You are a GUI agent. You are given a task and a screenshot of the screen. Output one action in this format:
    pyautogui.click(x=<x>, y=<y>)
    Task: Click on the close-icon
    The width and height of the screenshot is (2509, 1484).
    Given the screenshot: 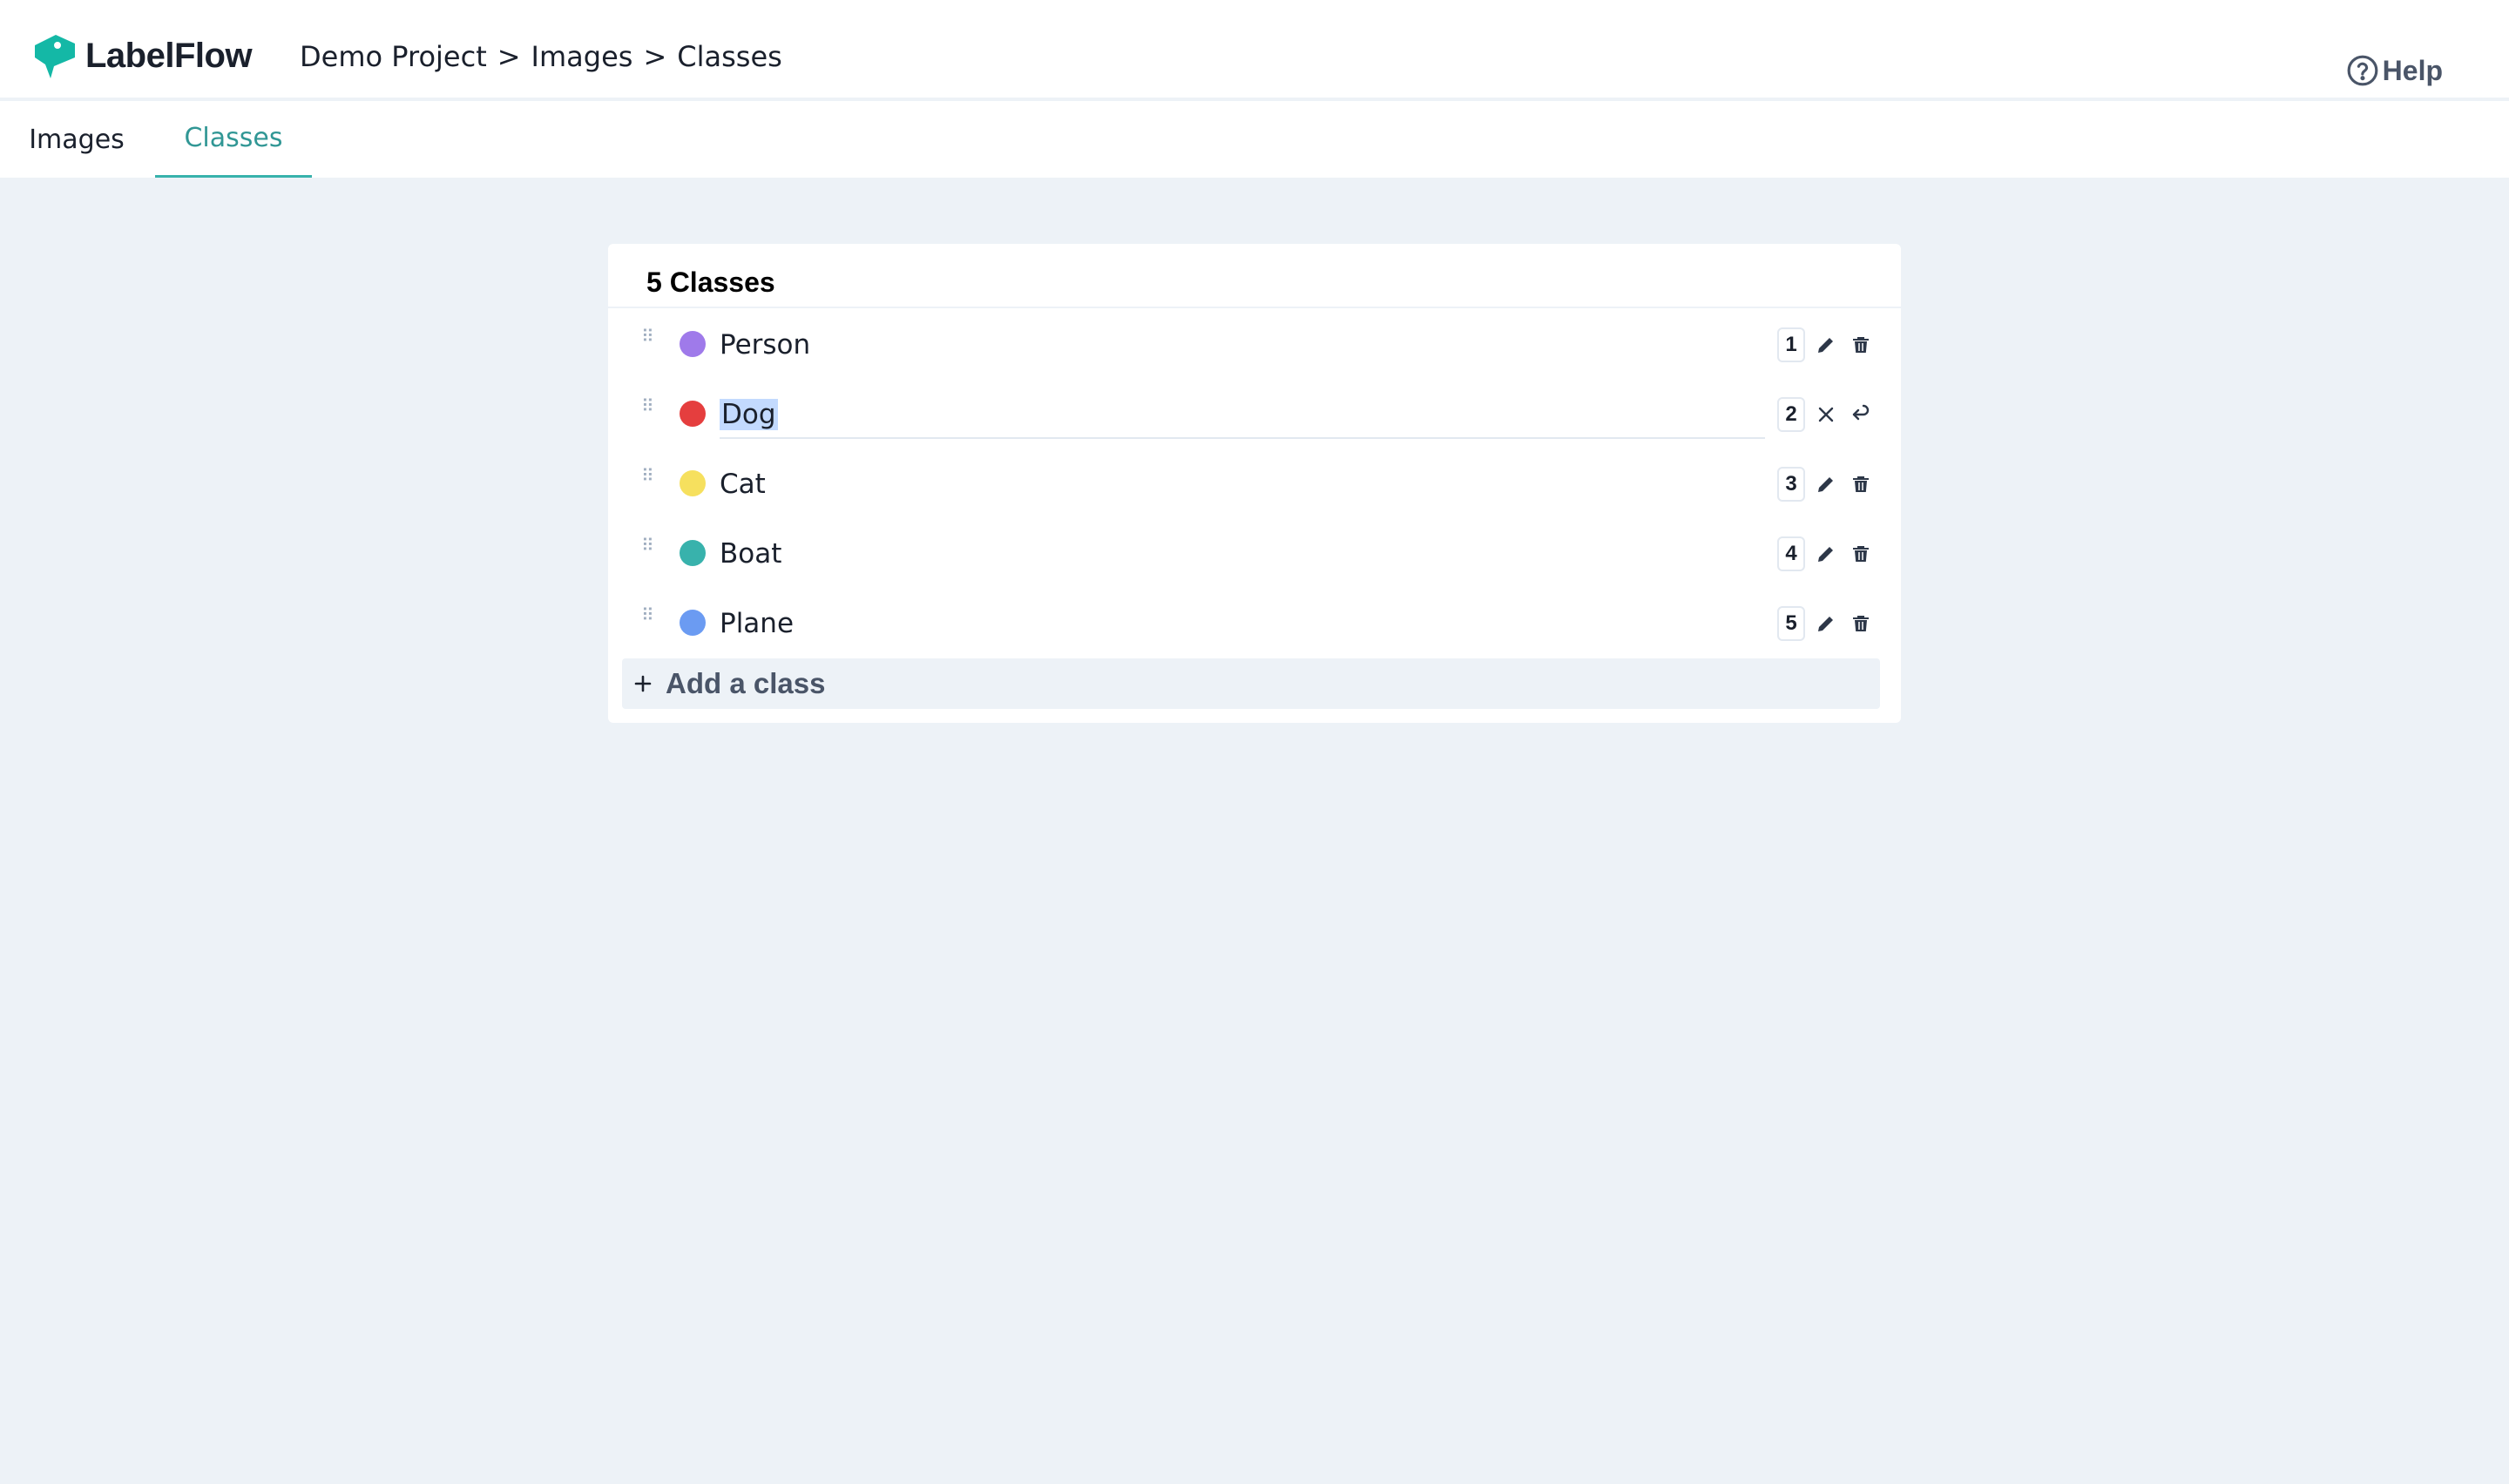 What is the action you would take?
    pyautogui.click(x=1826, y=414)
    